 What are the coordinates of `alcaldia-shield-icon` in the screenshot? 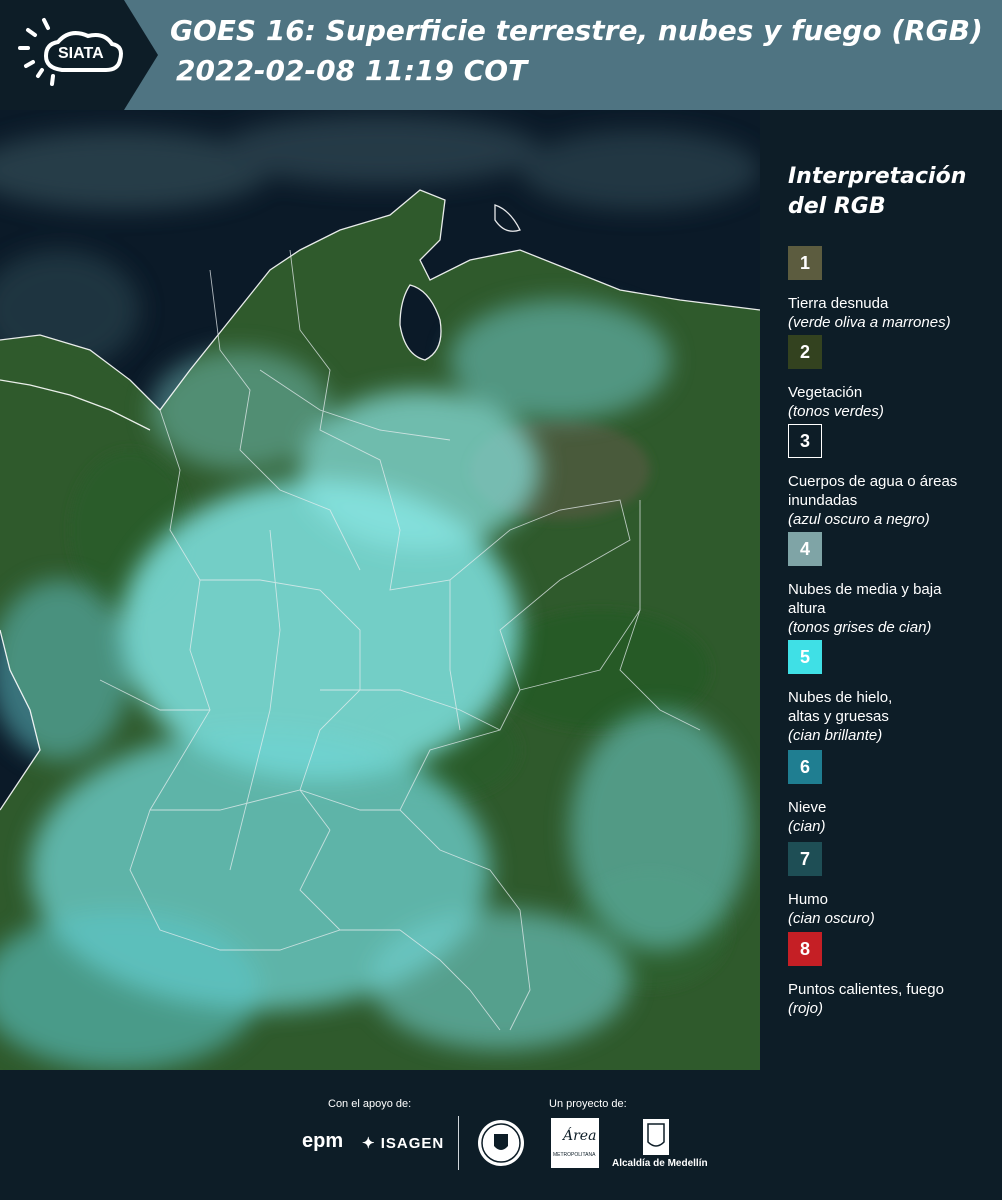 It's located at (656, 1137).